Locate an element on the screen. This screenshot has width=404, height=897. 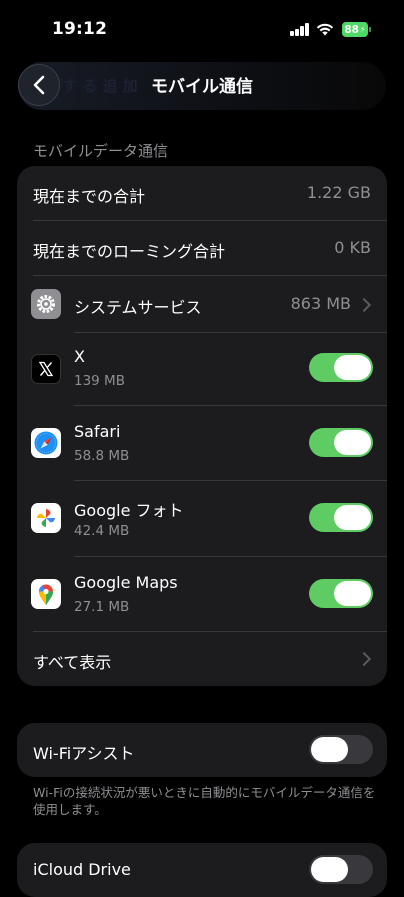
app-name: Google フォト is located at coordinates (129, 510).